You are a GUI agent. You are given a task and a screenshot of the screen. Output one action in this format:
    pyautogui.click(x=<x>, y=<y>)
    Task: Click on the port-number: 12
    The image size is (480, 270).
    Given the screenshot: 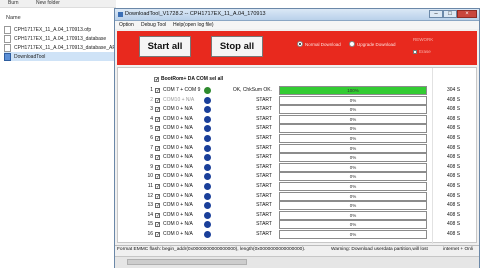 What is the action you would take?
    pyautogui.click(x=150, y=195)
    